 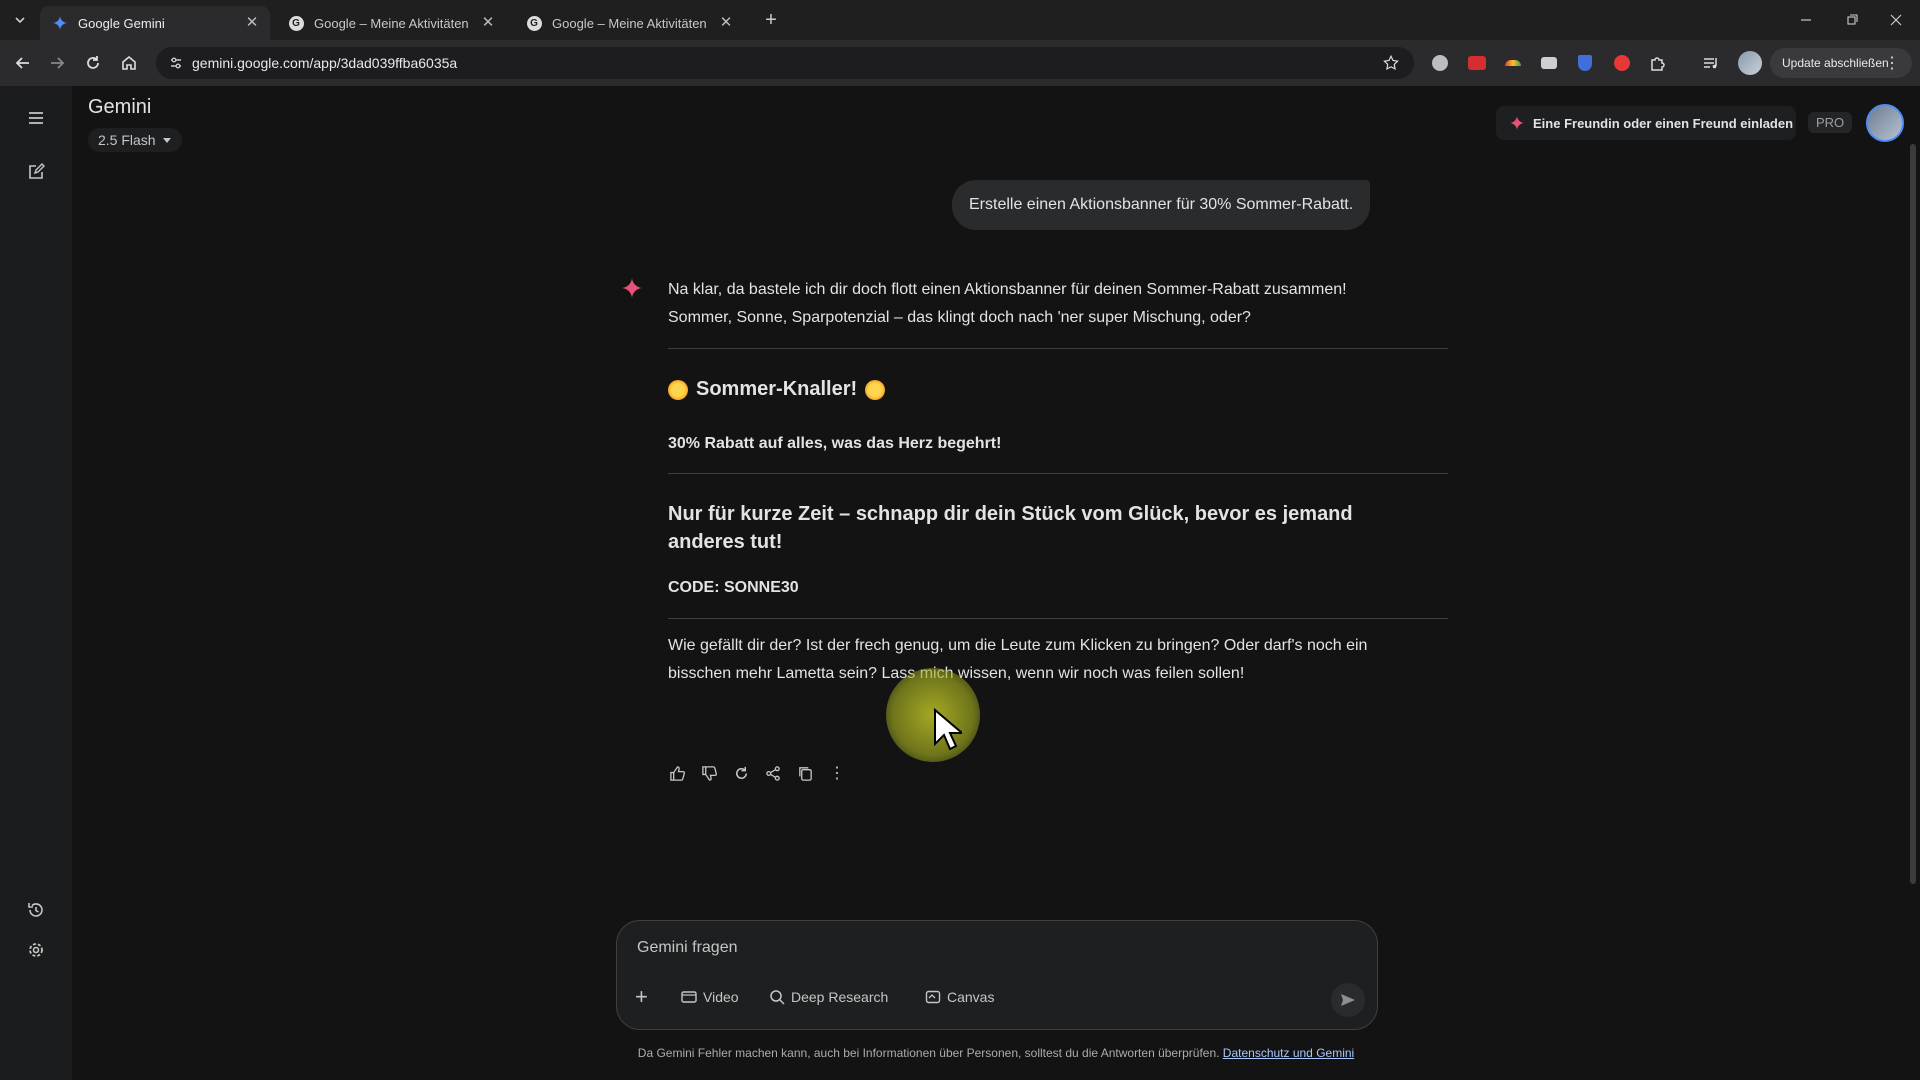 I want to click on thumbs-up-icon, so click(x=677, y=773).